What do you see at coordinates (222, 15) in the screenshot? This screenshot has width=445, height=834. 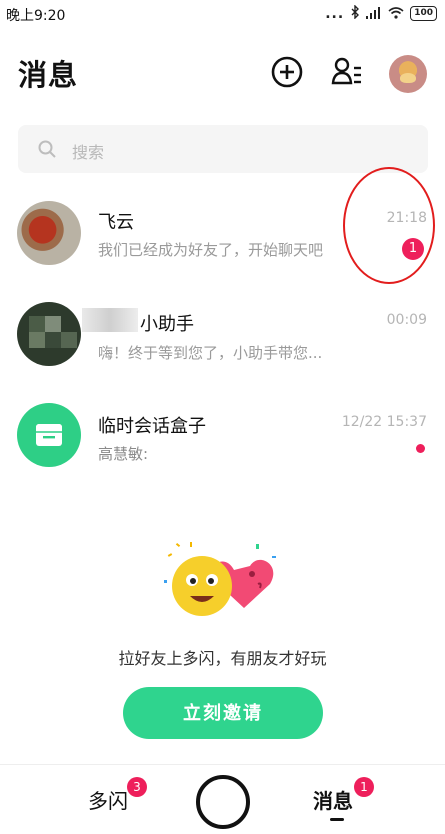 I see `status-bar: 晚上9:20 ... 100` at bounding box center [222, 15].